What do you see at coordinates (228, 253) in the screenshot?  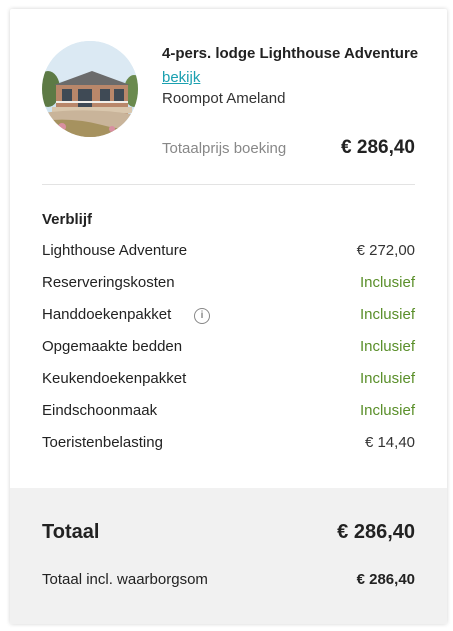 I see `cost-row-lighthouse-adventure: Lighthouse Adventure € 272,00` at bounding box center [228, 253].